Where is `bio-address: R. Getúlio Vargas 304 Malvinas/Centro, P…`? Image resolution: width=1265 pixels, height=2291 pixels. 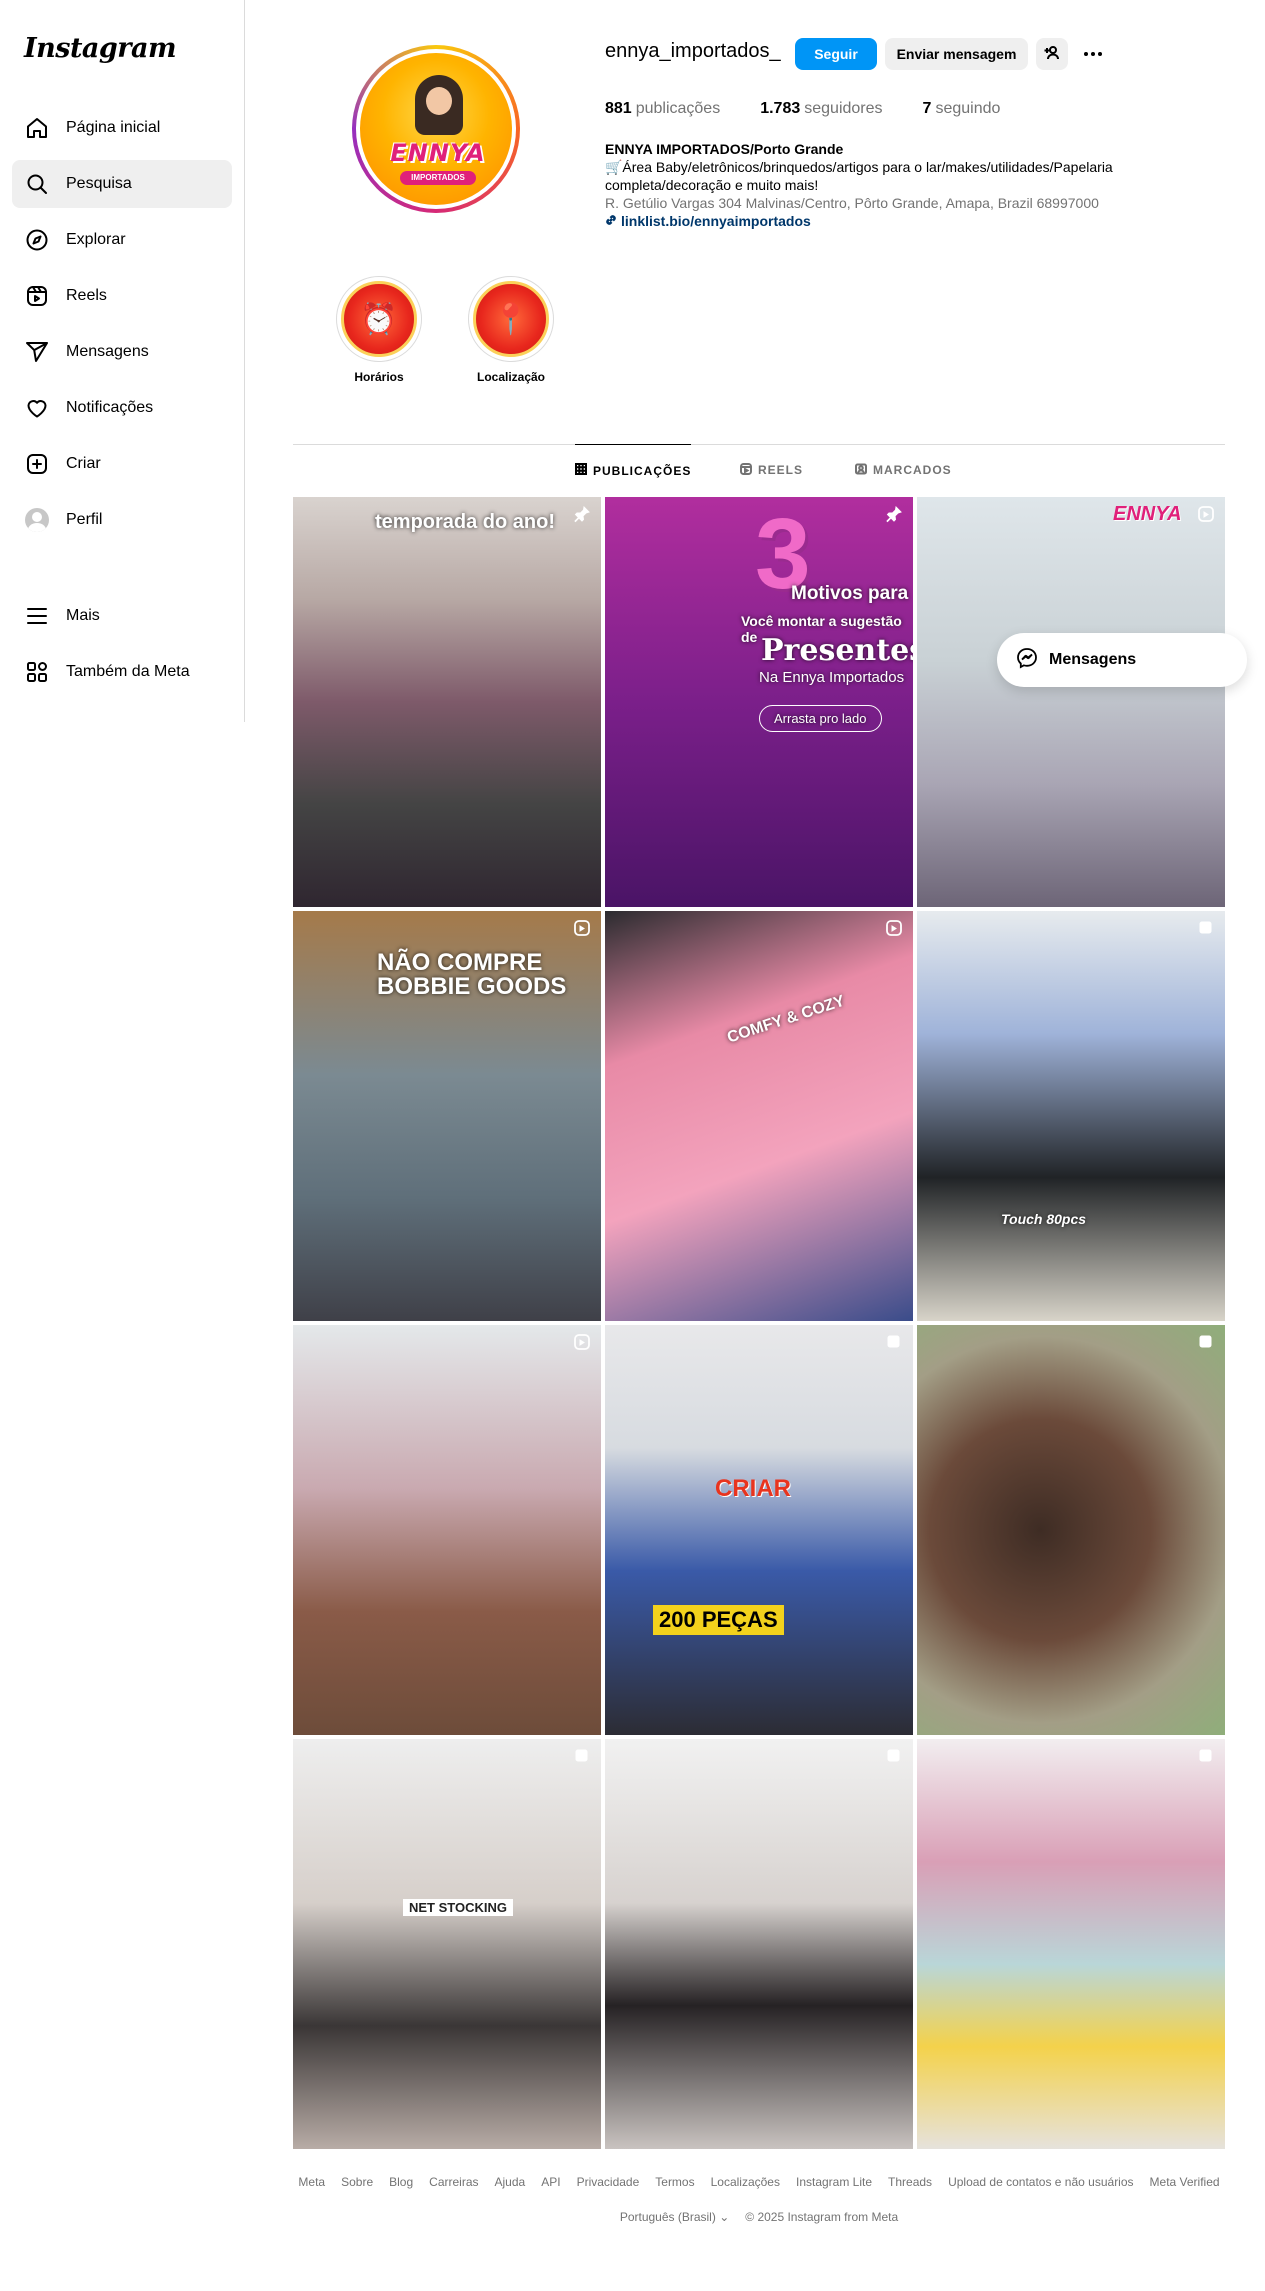
bio-address: R. Getúlio Vargas 304 Malvinas/Centro, P… is located at coordinates (885, 203).